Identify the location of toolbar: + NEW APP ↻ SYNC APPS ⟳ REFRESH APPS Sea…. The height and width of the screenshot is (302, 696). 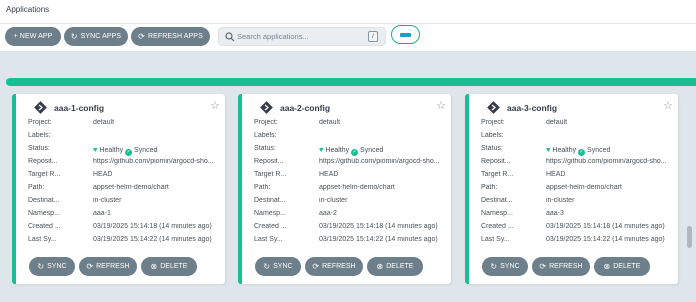
(348, 37).